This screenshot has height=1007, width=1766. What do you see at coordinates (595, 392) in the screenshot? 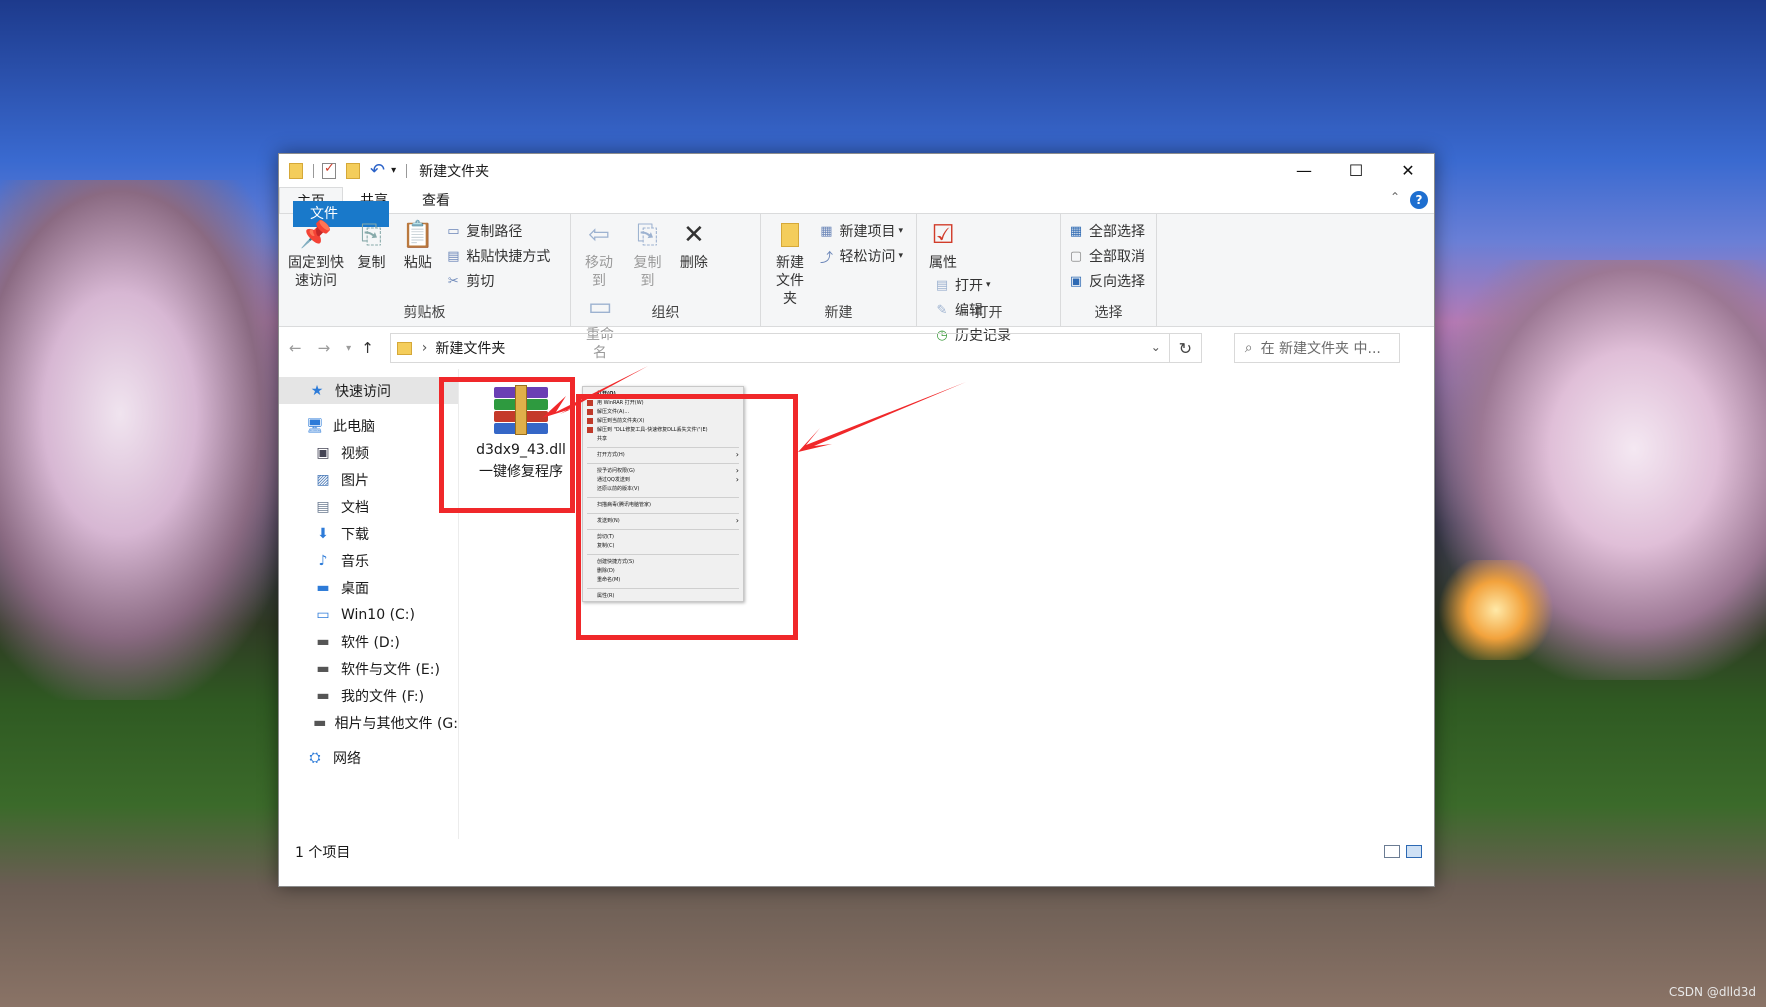
I see `annotation-arrow-file` at bounding box center [595, 392].